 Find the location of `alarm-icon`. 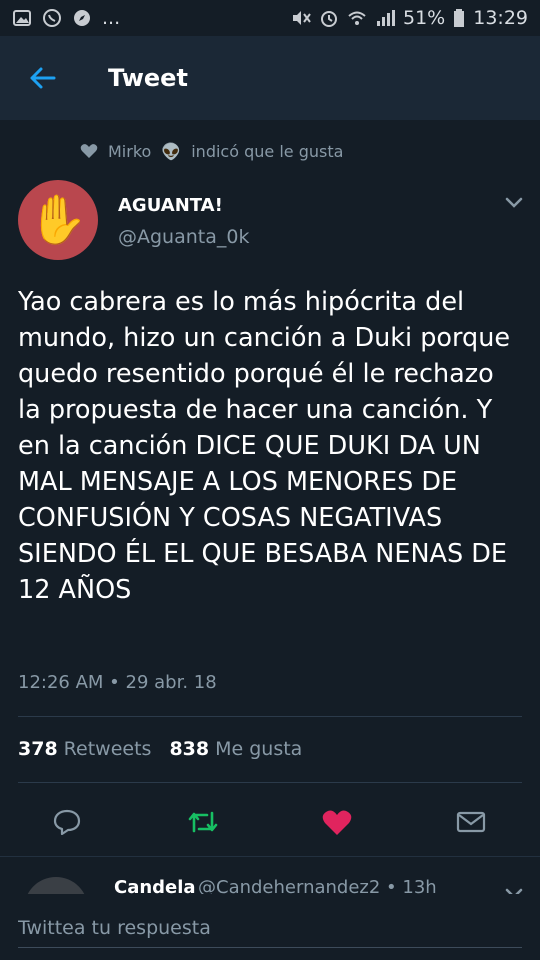

alarm-icon is located at coordinates (329, 18).